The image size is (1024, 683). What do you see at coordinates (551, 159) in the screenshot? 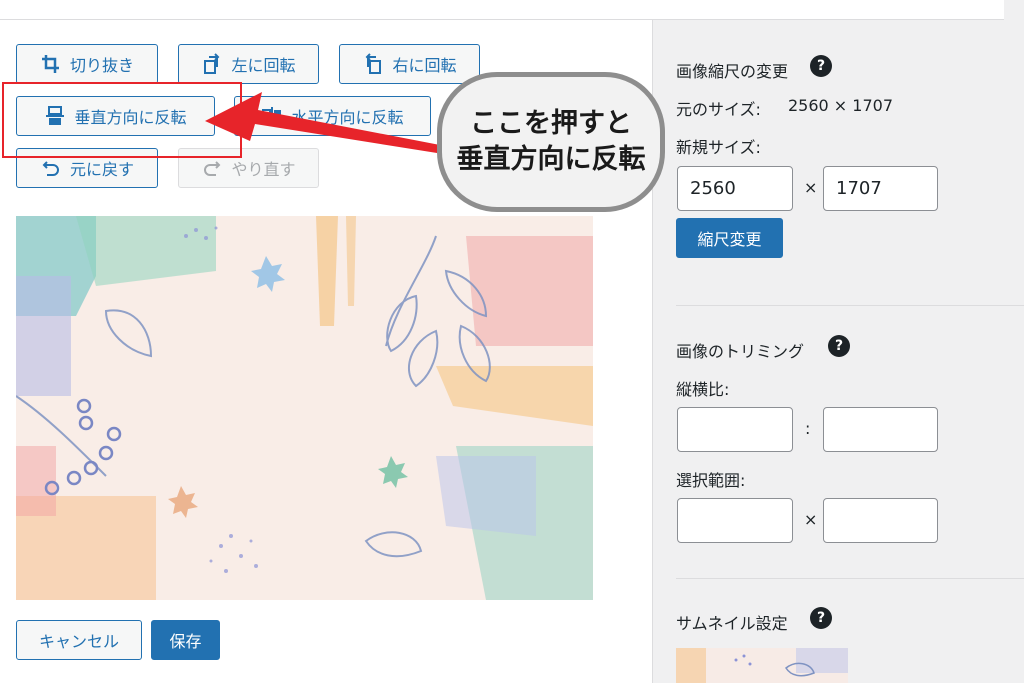
I see `callout-line-2: 垂直方向に反転` at bounding box center [551, 159].